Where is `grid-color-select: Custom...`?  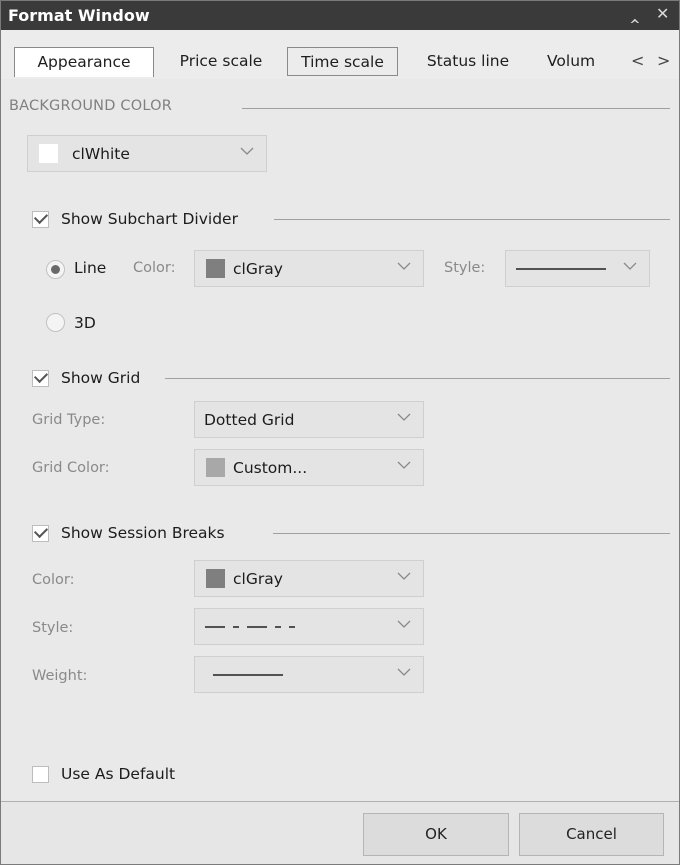 grid-color-select: Custom... is located at coordinates (309, 467).